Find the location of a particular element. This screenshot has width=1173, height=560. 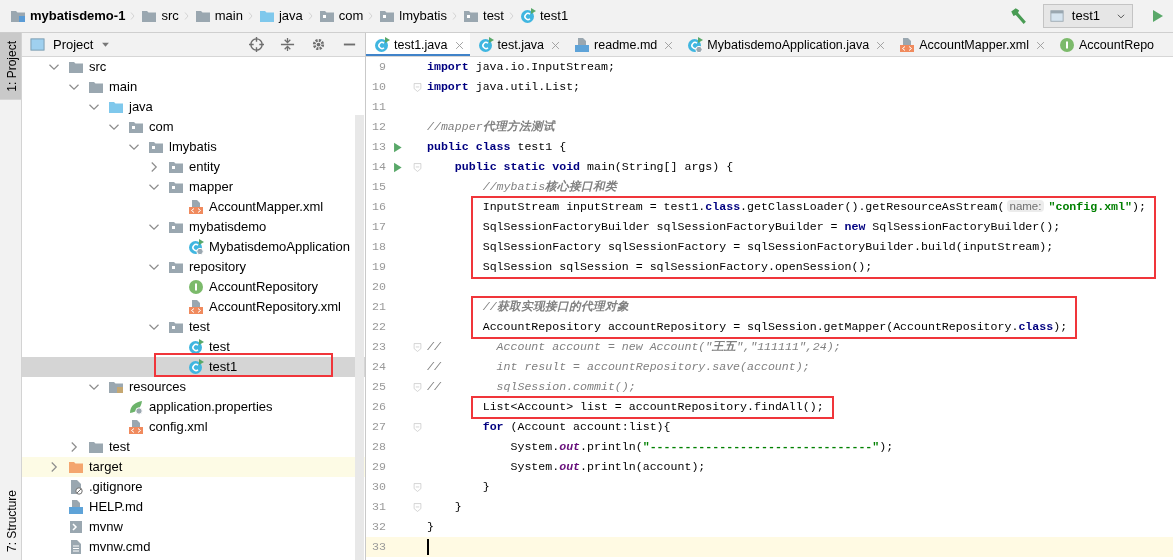

code-line: SqlSessionFactoryBuilder sqlSessionFactoryBuilder = new SqlSessionFactoryBuilder(); is located at coordinates (771, 227).